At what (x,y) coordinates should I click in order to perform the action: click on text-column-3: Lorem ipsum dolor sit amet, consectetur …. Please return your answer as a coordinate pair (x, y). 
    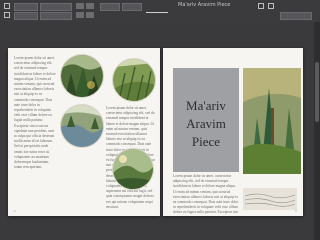
    Looking at the image, I should click on (206, 194).